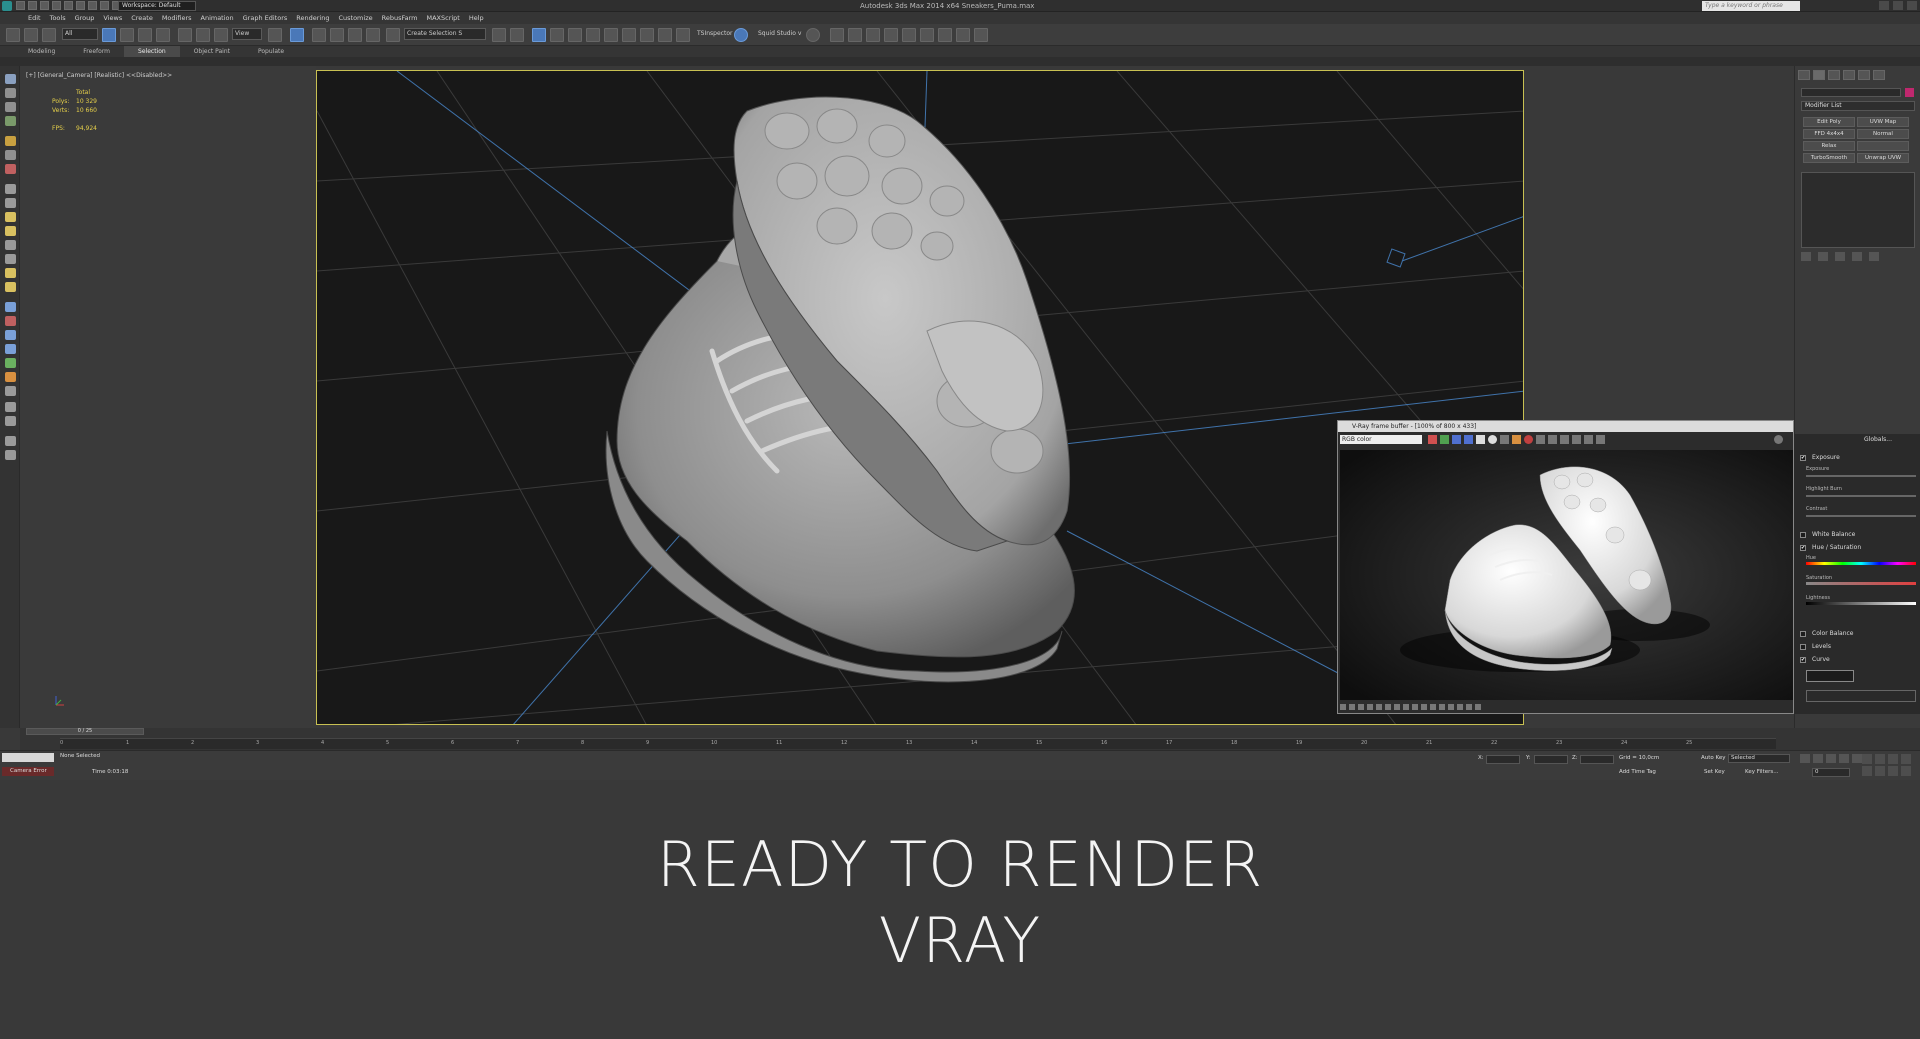  What do you see at coordinates (1600, 439) in the screenshot?
I see `vfb-render-icon` at bounding box center [1600, 439].